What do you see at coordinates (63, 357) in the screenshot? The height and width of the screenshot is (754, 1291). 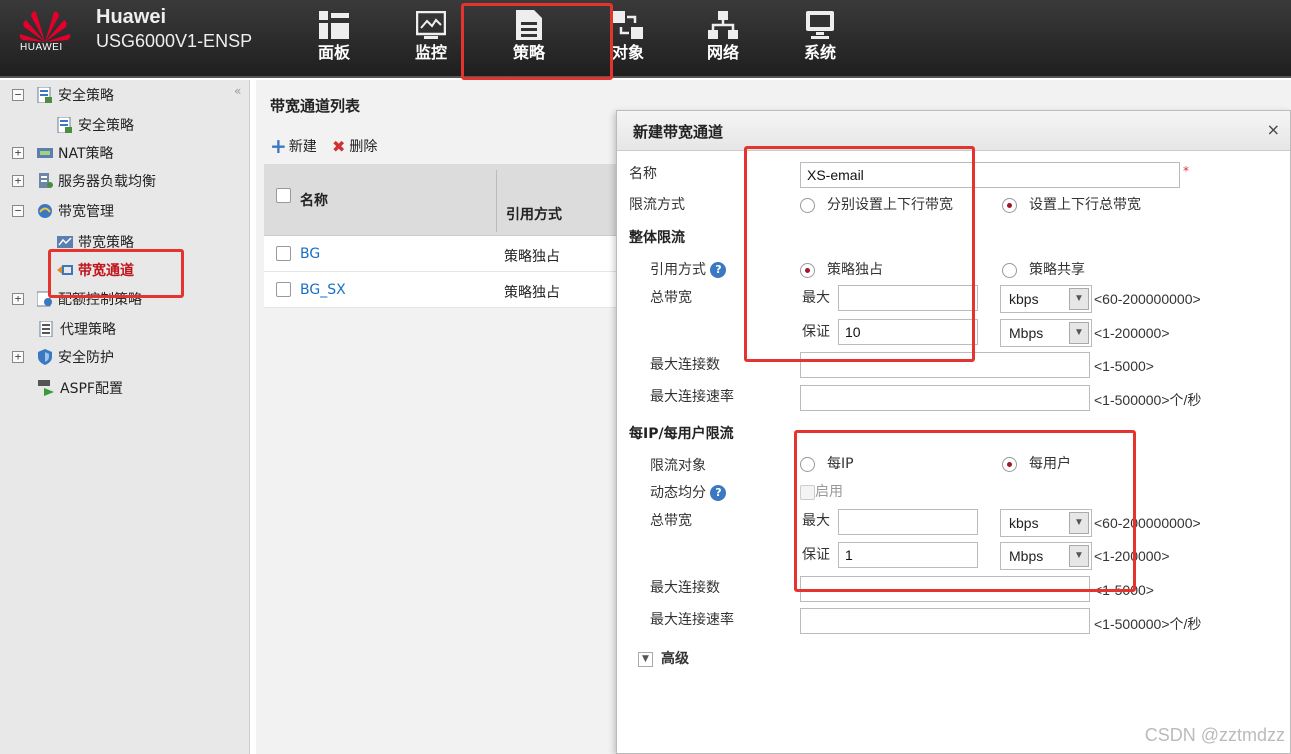 I see `sidebar-item-security-protection: + 安全防护` at bounding box center [63, 357].